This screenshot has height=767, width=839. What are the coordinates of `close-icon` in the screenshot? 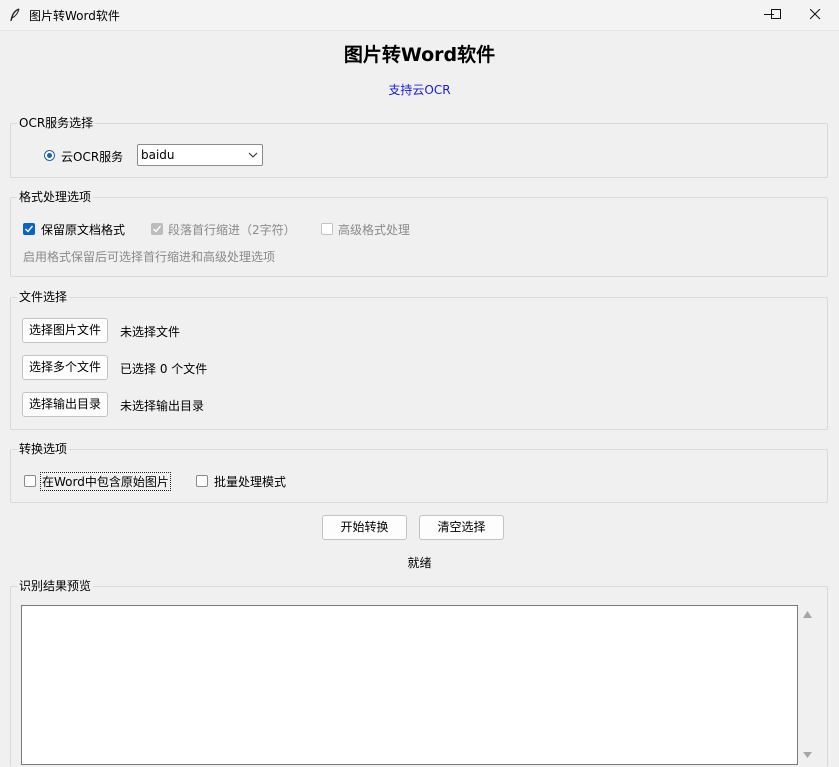 It's located at (815, 14).